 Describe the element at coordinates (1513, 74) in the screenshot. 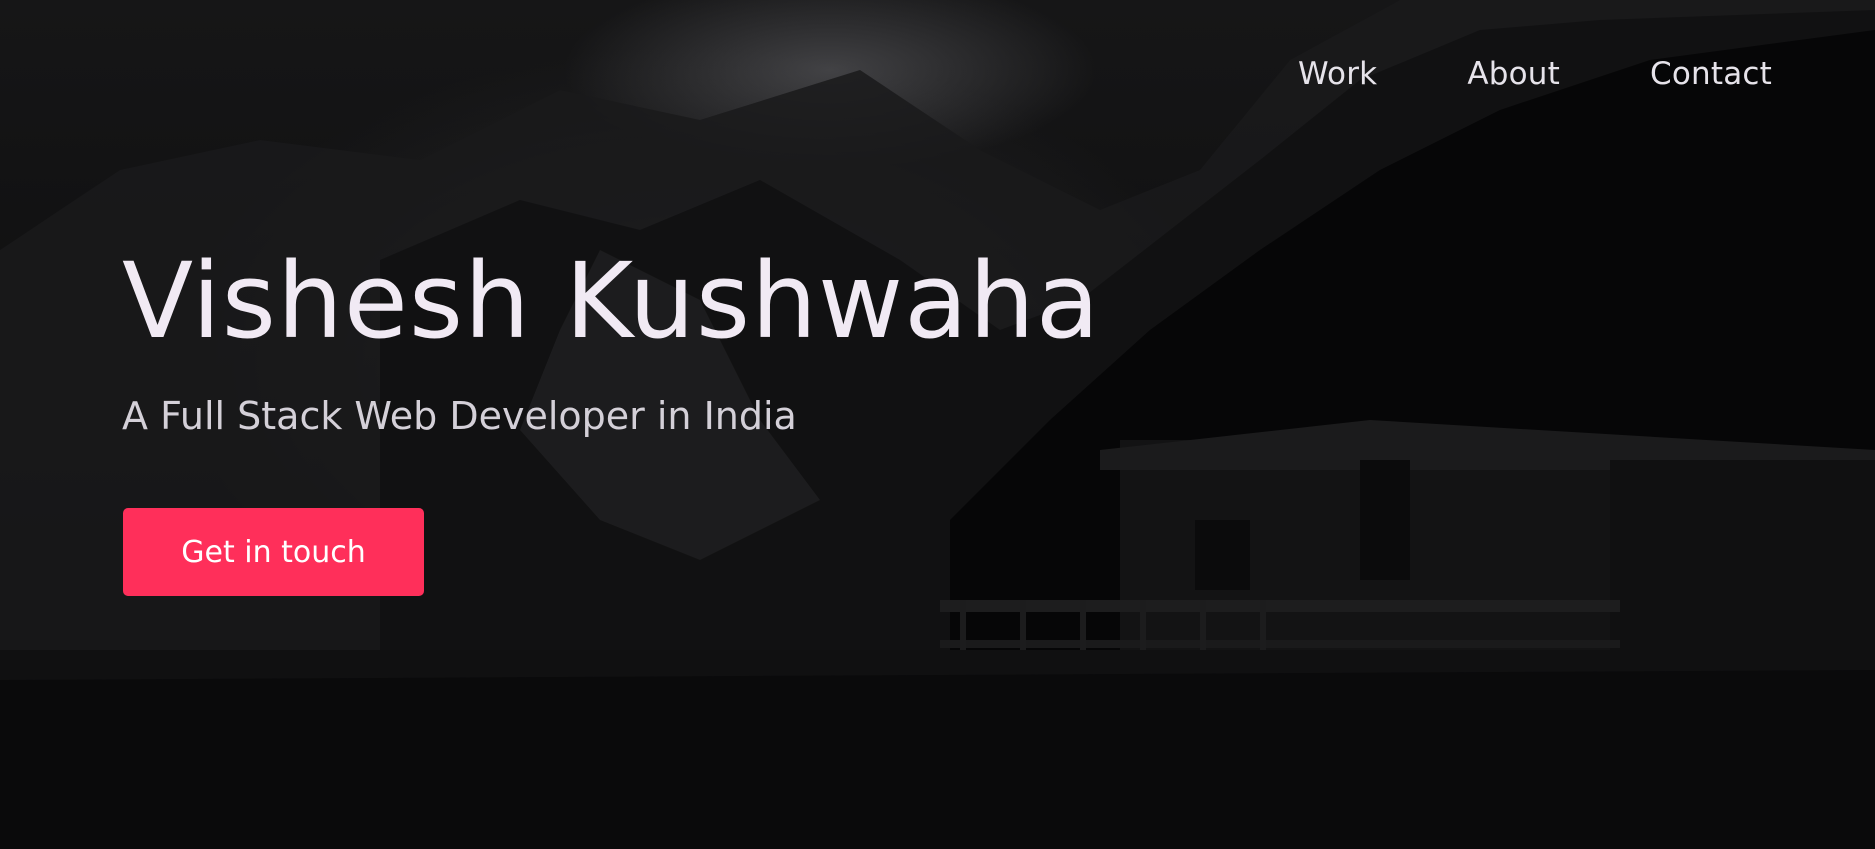

I see `nav-link-about: About` at that location.